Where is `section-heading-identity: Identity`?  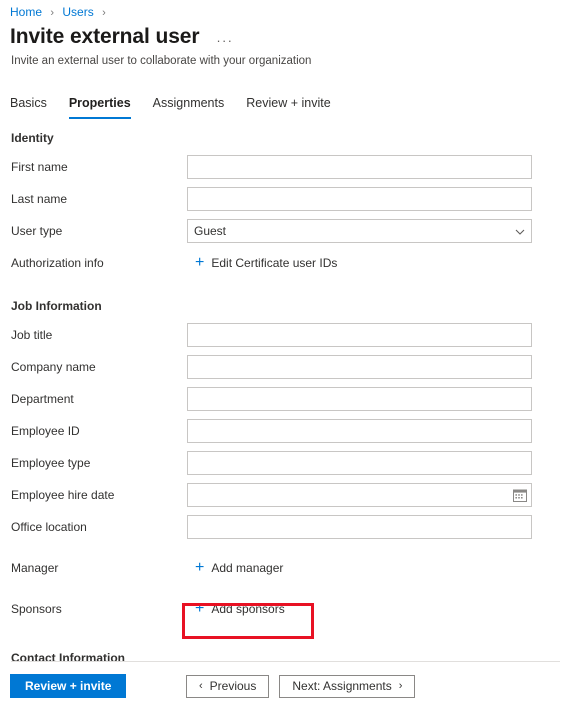
section-heading-identity: Identity is located at coordinates (32, 138).